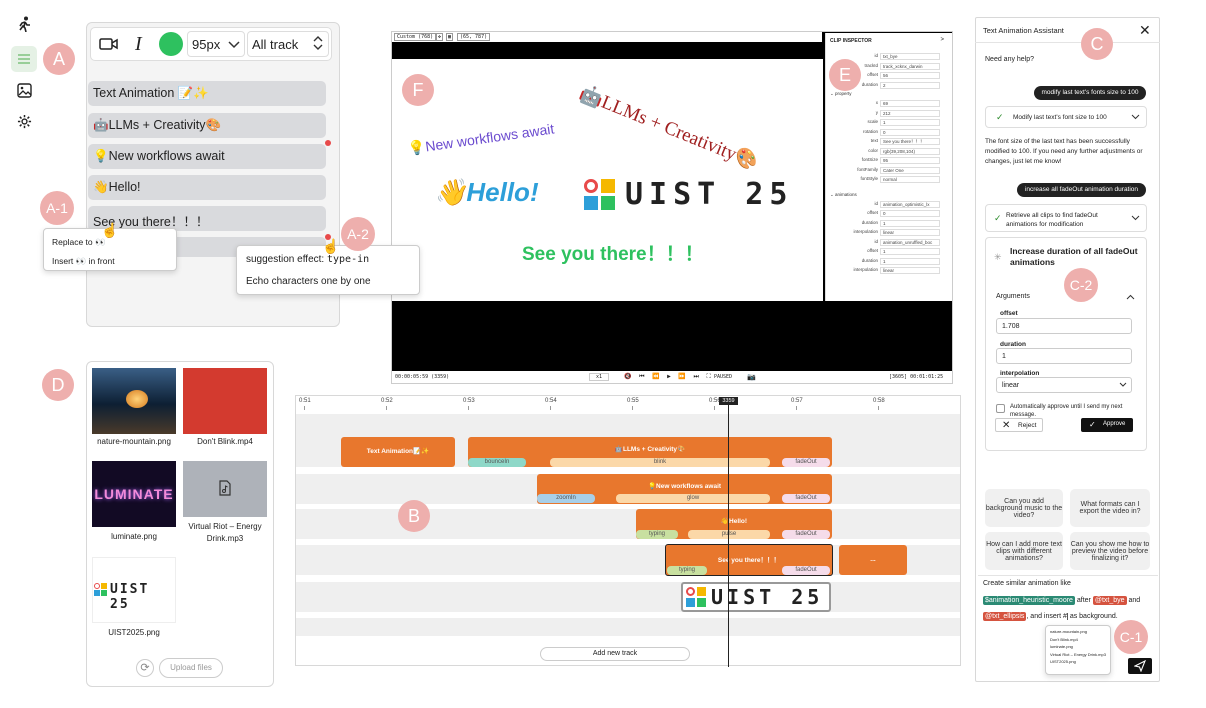  I want to click on insert-menu-item: Insert 👀 in front, so click(83, 261).